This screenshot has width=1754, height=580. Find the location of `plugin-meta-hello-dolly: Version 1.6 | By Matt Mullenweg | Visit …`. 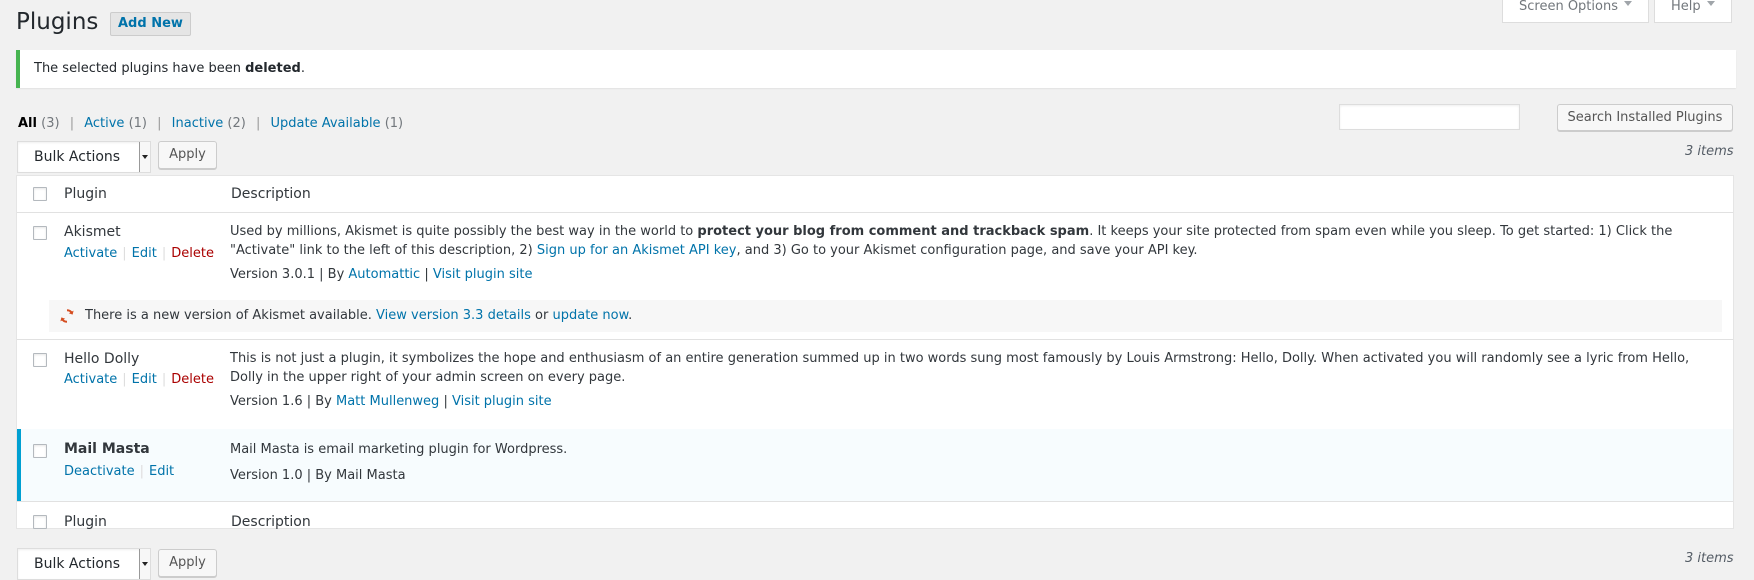

plugin-meta-hello-dolly: Version 1.6 | By Matt Mullenweg | Visit … is located at coordinates (391, 401).